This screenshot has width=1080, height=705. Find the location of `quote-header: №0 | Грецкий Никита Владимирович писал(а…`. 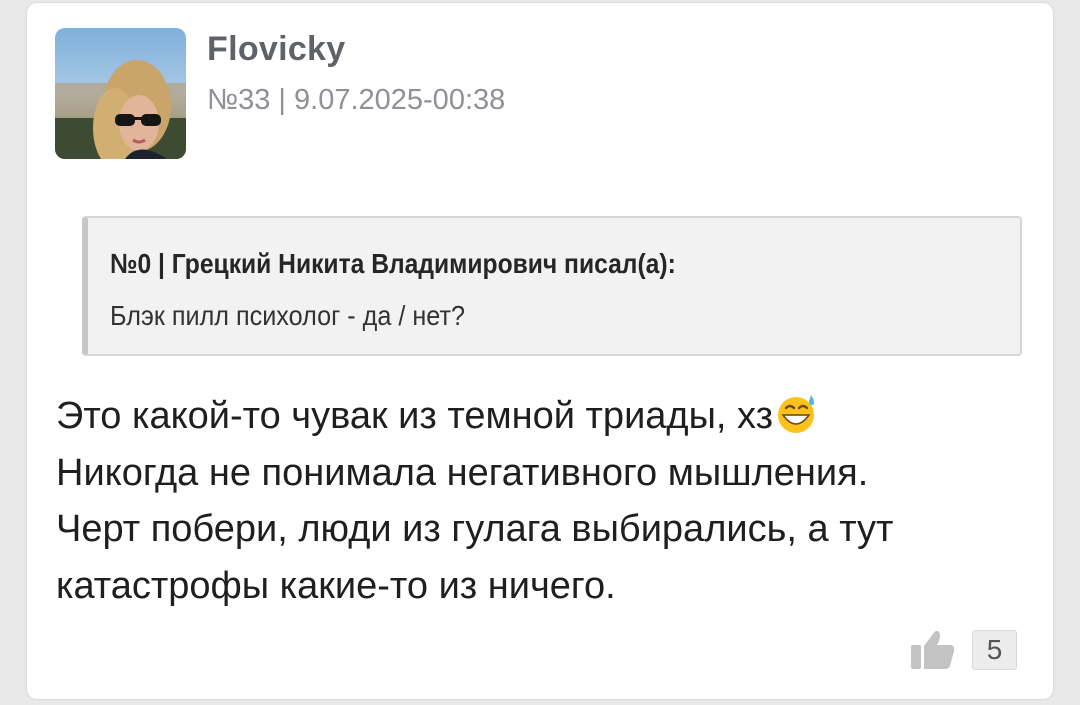

quote-header: №0 | Грецкий Никита Владимирович писал(а… is located at coordinates (393, 263).